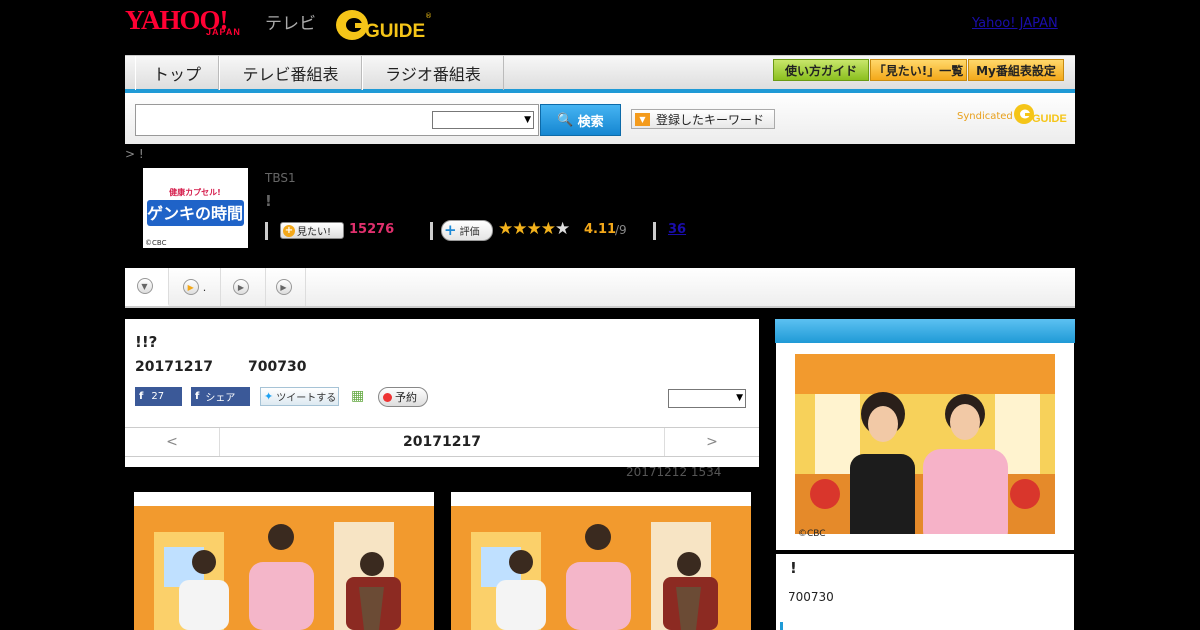 The image size is (1200, 630). I want to click on facebook-share-button: f シェア, so click(220, 396).